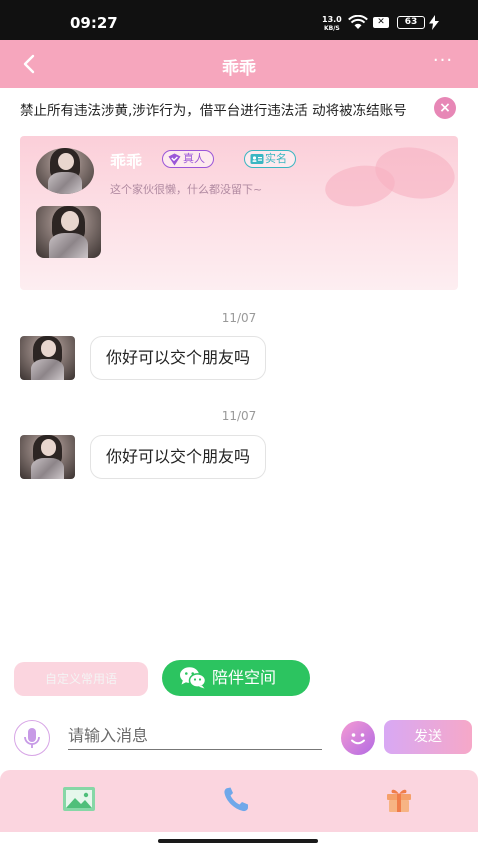 This screenshot has width=478, height=850. I want to click on more-dots-icon: ···, so click(443, 64).